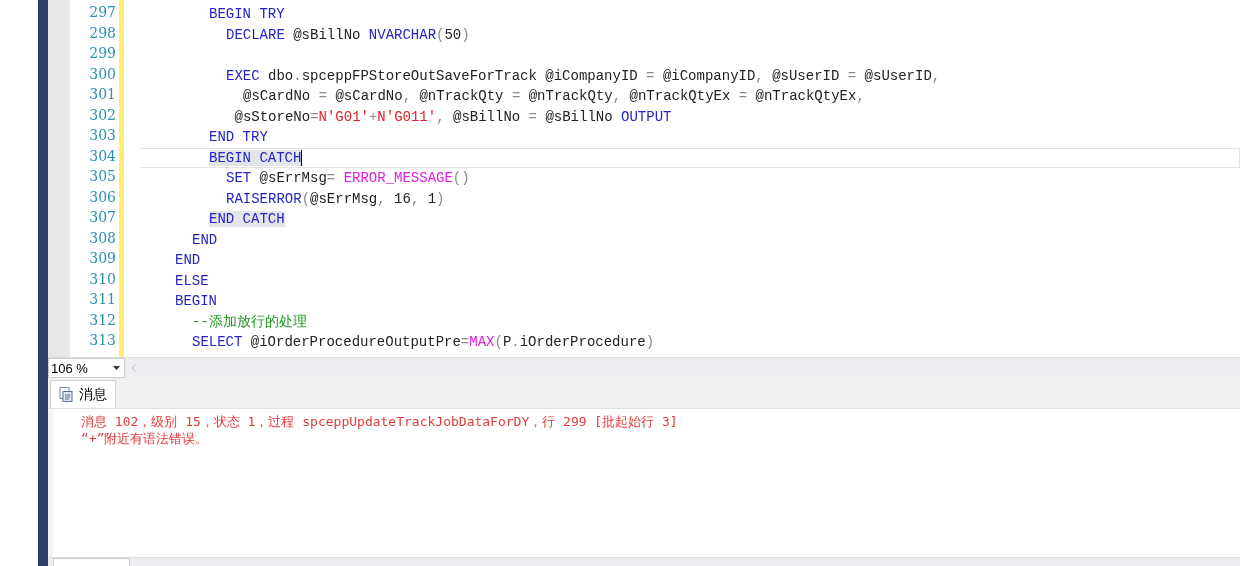 The image size is (1240, 566). Describe the element at coordinates (583, 75) in the screenshot. I see `code-text: EXEC dbo.spceppFPStoreOutSaveForTrack @iCompanyID = @iCompanyID, @sUserID = @sUserID,` at that location.